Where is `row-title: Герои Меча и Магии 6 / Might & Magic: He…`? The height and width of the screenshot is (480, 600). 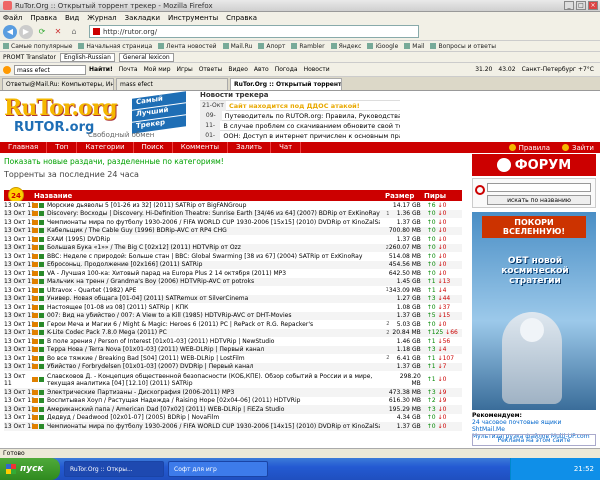
row-title: Герои Меча и Магии 6 / Might & Magic: He… is located at coordinates (213, 324).